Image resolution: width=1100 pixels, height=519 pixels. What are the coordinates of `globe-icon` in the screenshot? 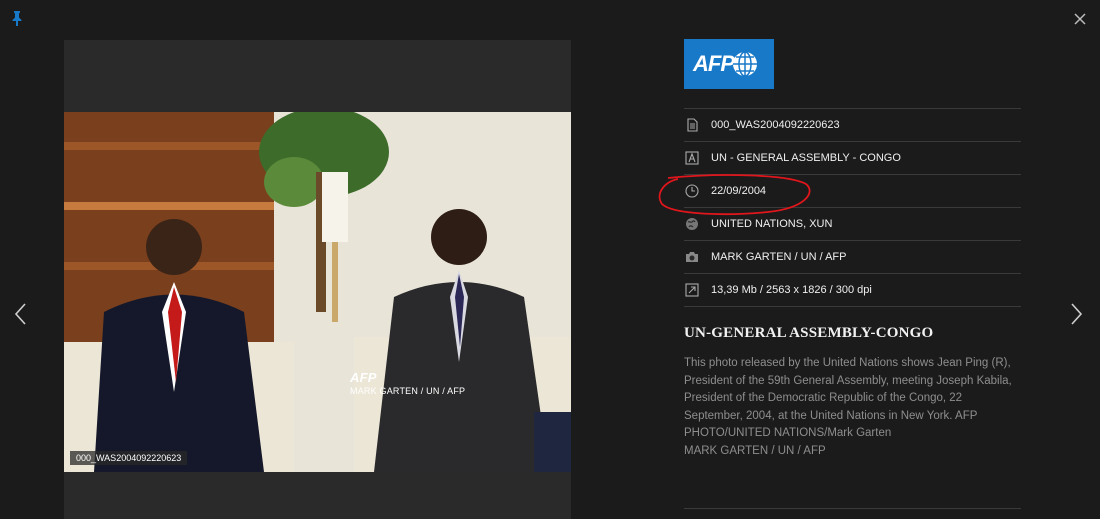 It's located at (692, 224).